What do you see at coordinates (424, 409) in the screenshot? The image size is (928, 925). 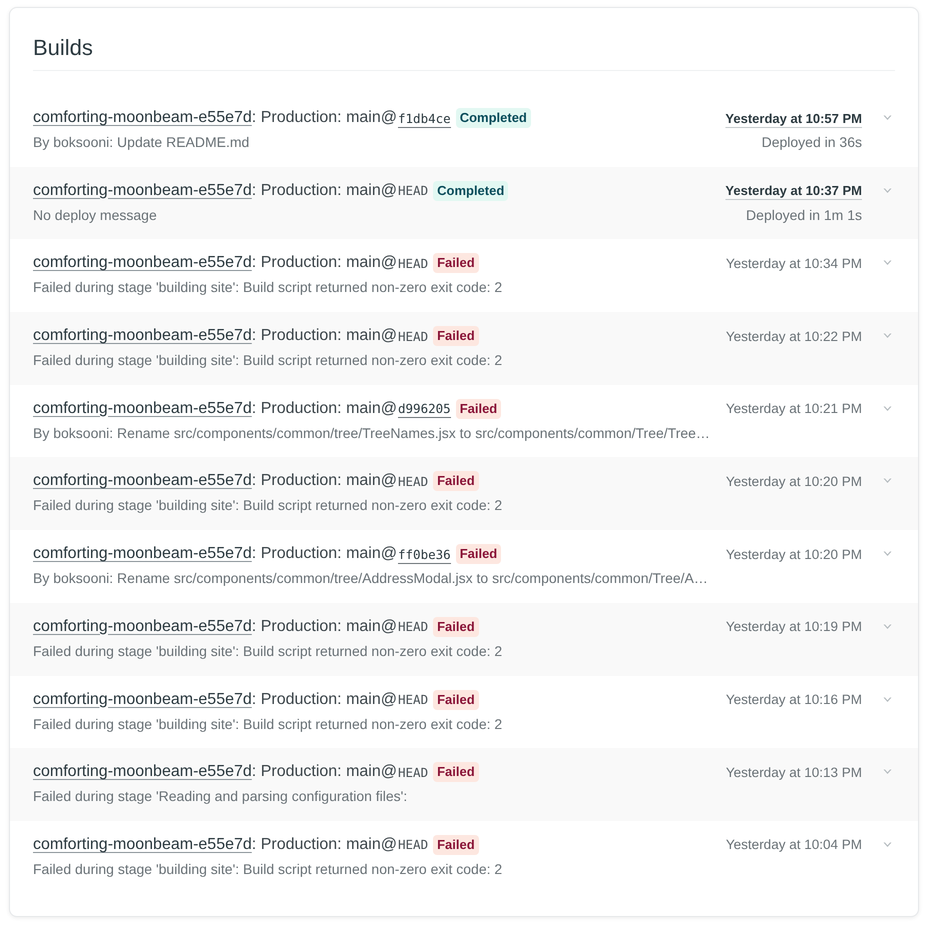 I see `commit-link: d996205` at bounding box center [424, 409].